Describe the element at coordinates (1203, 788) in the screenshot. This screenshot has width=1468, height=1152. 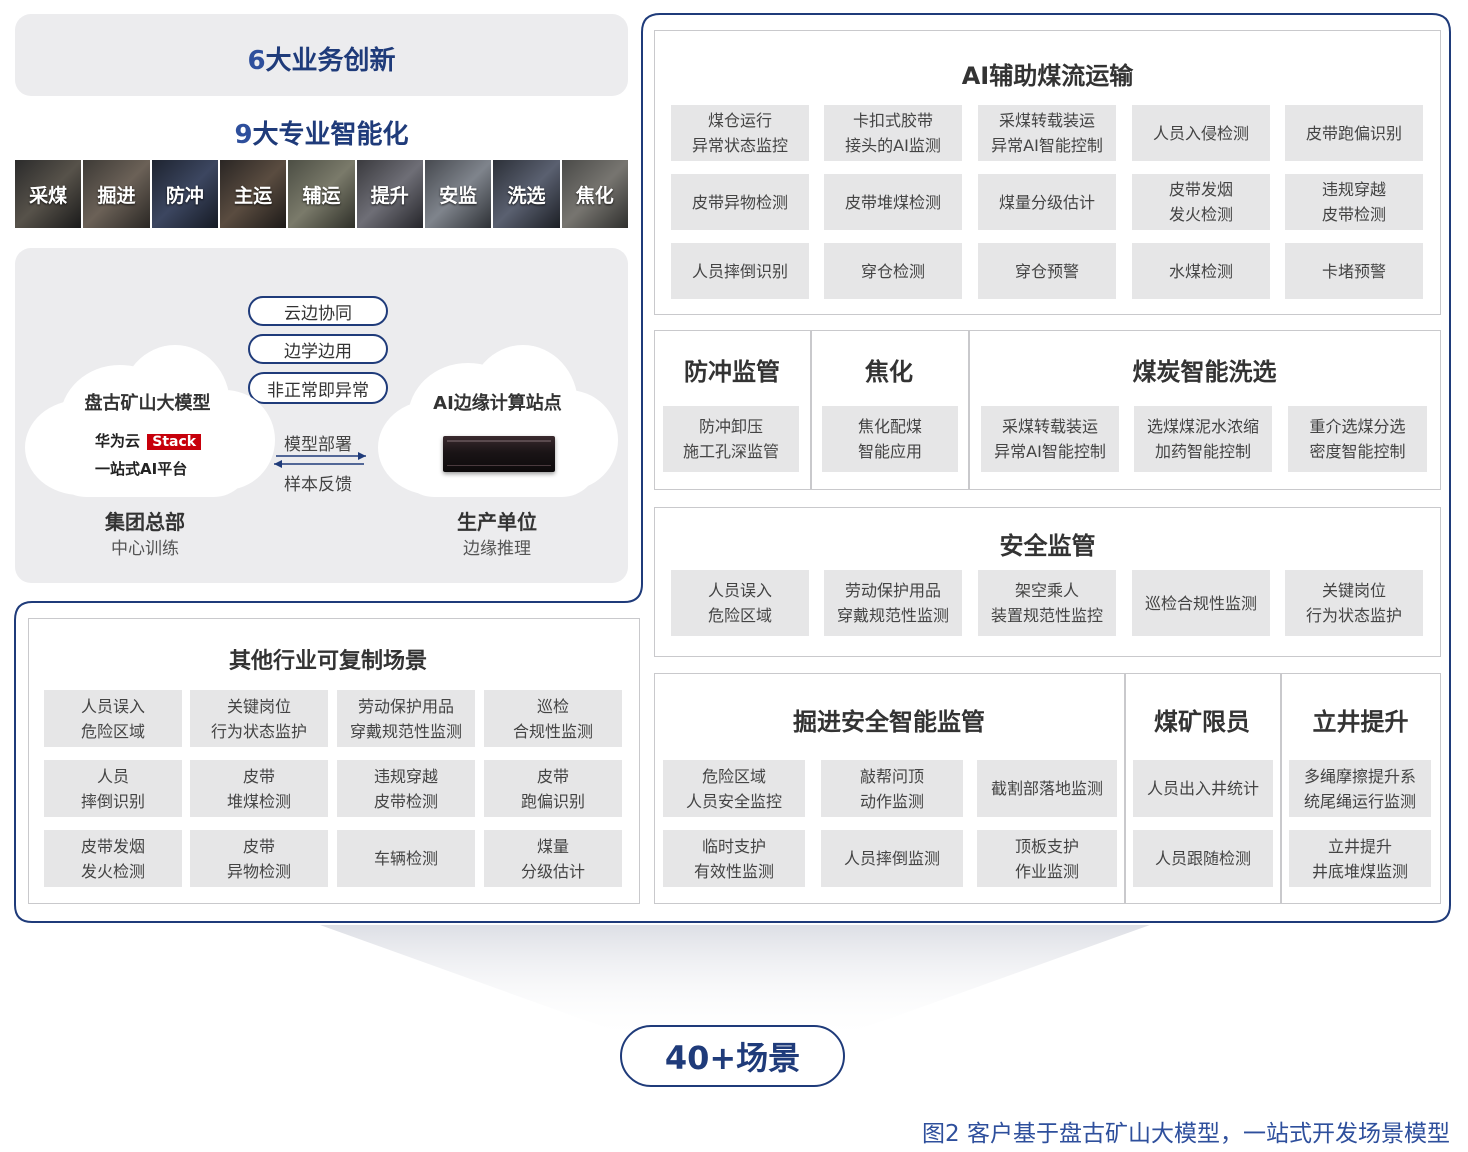
I see `scene-tile: 人员出入井统计` at that location.